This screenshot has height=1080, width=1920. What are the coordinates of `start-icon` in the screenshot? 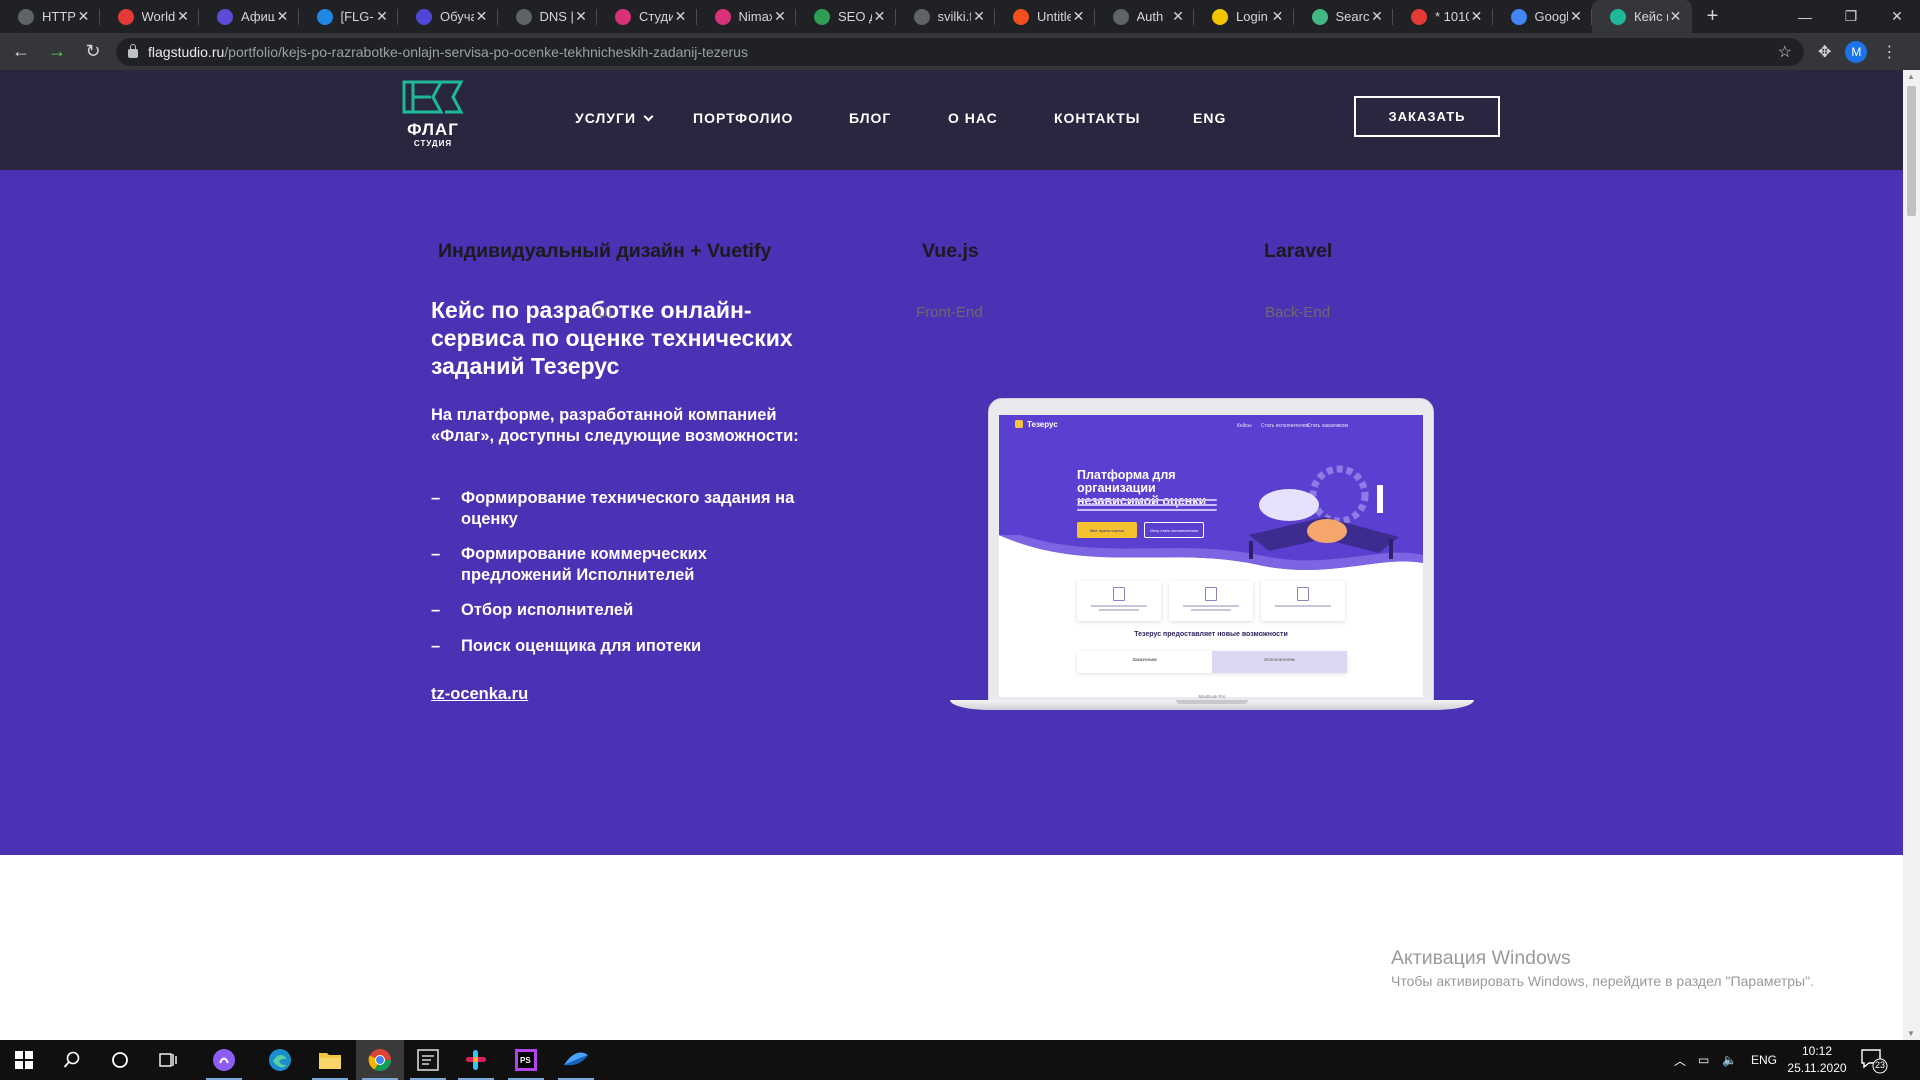 It's located at (24, 1060).